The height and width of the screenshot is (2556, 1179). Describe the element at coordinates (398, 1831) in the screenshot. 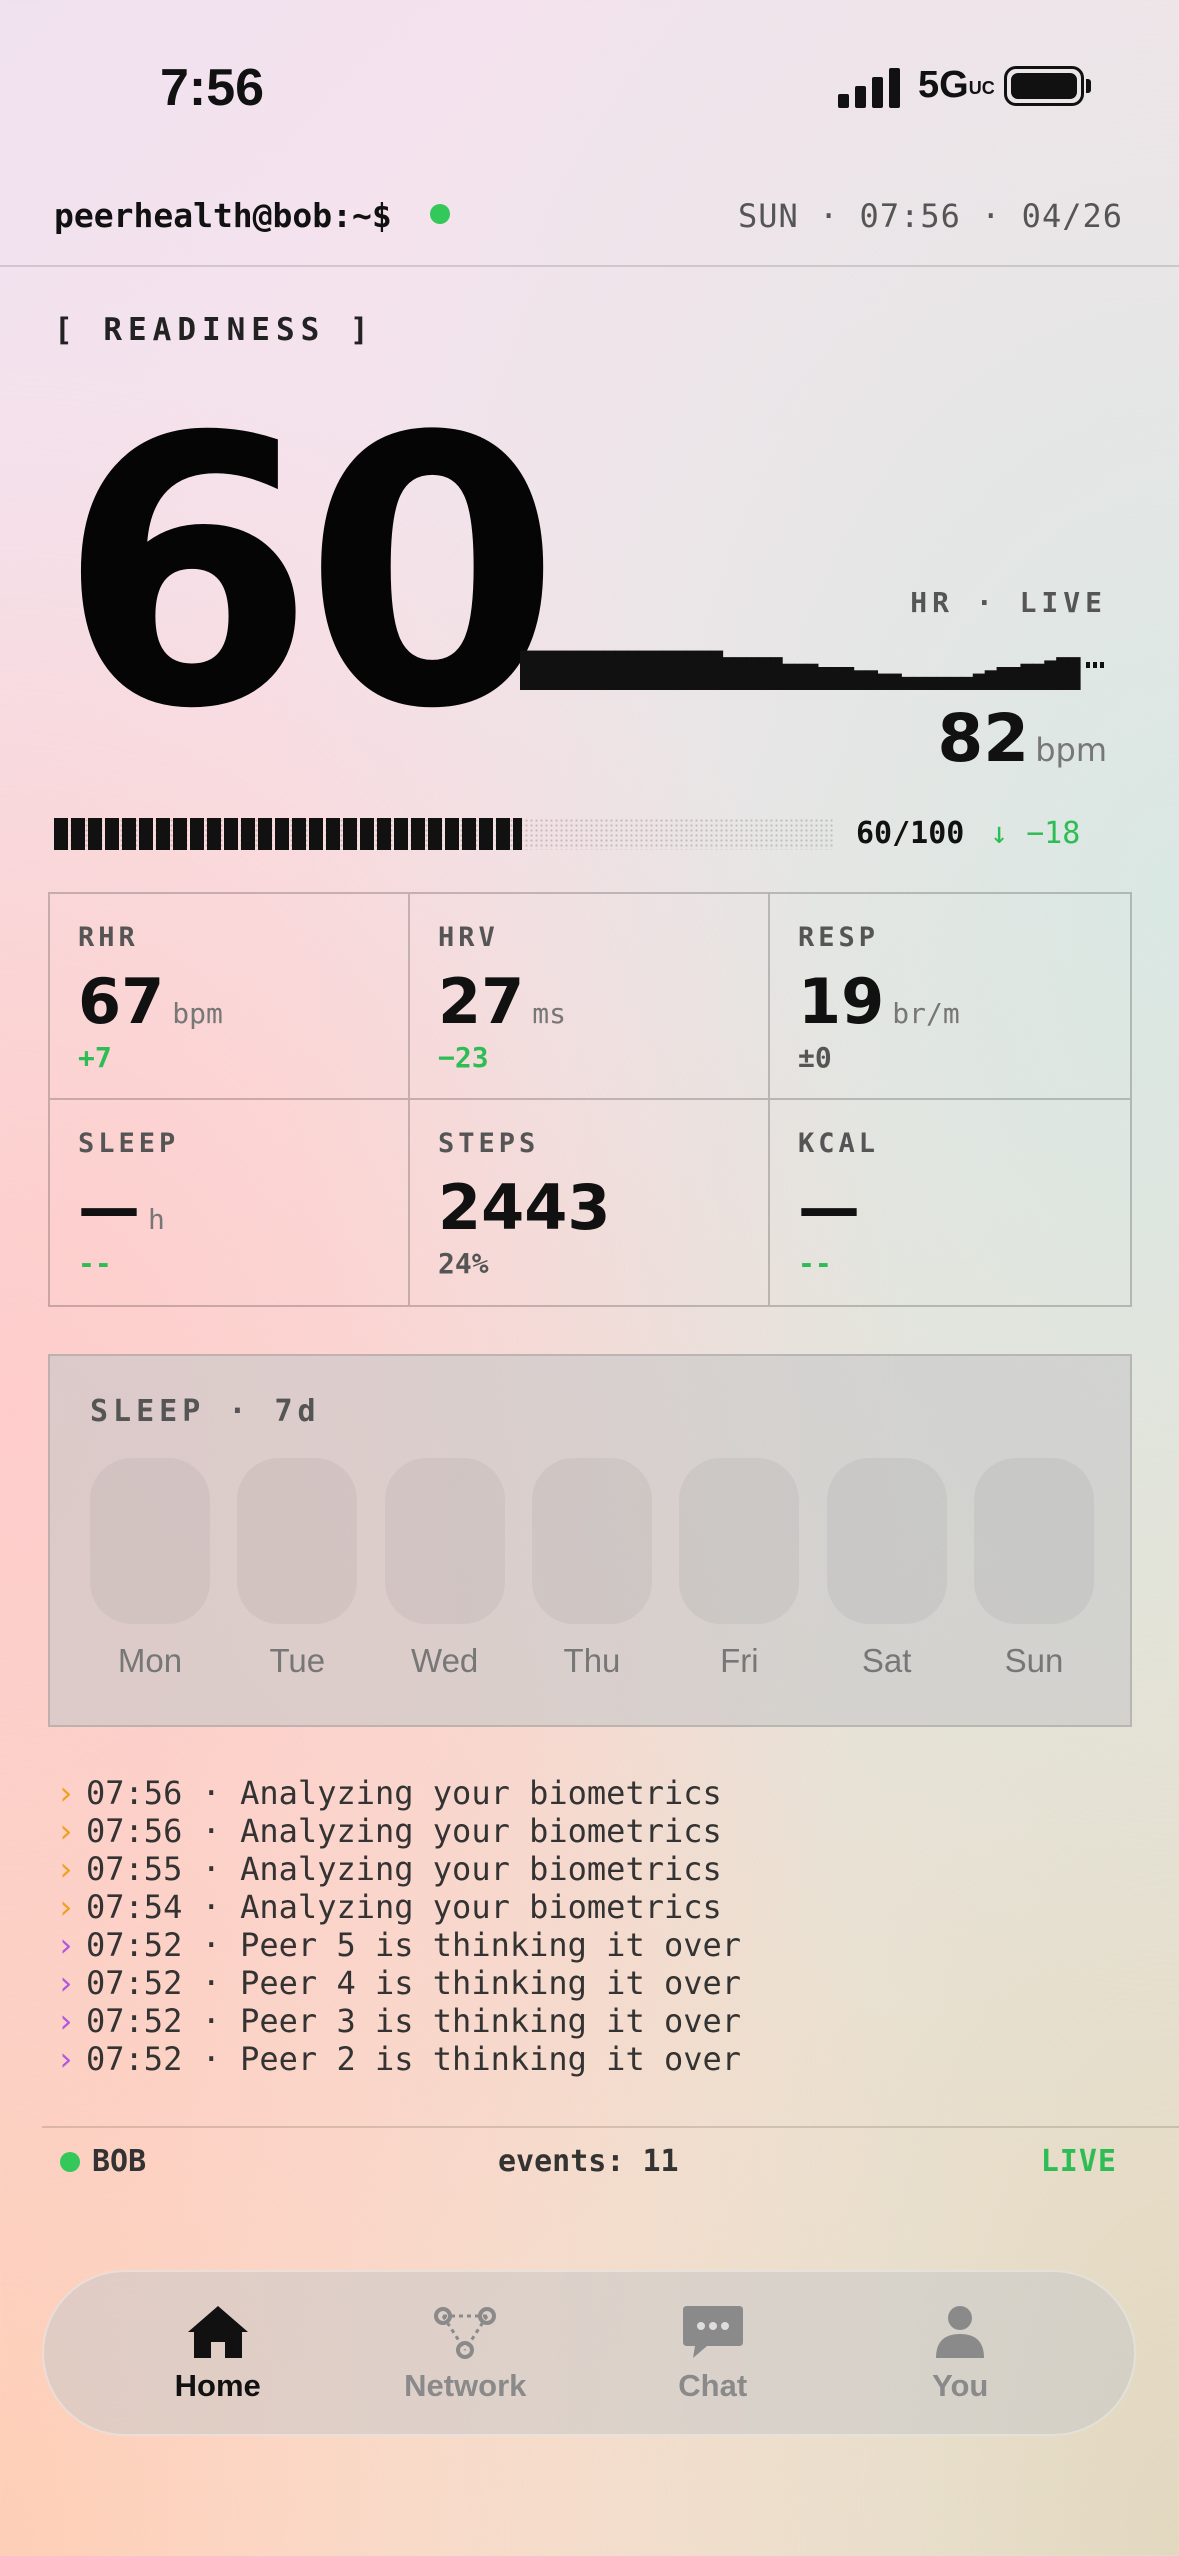

I see `log-line: › 07:56 · Analyzing your biometrics` at that location.